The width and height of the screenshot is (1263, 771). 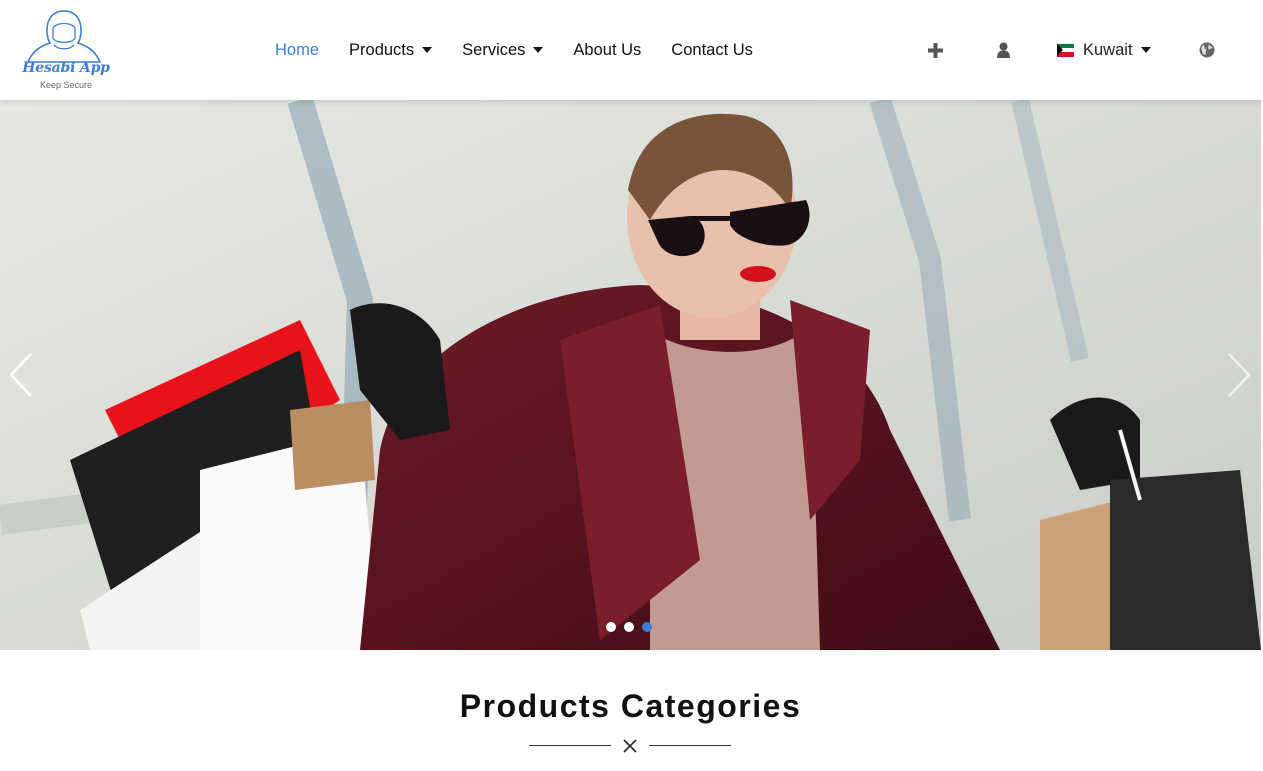 I want to click on globe-icon, so click(x=1207, y=50).